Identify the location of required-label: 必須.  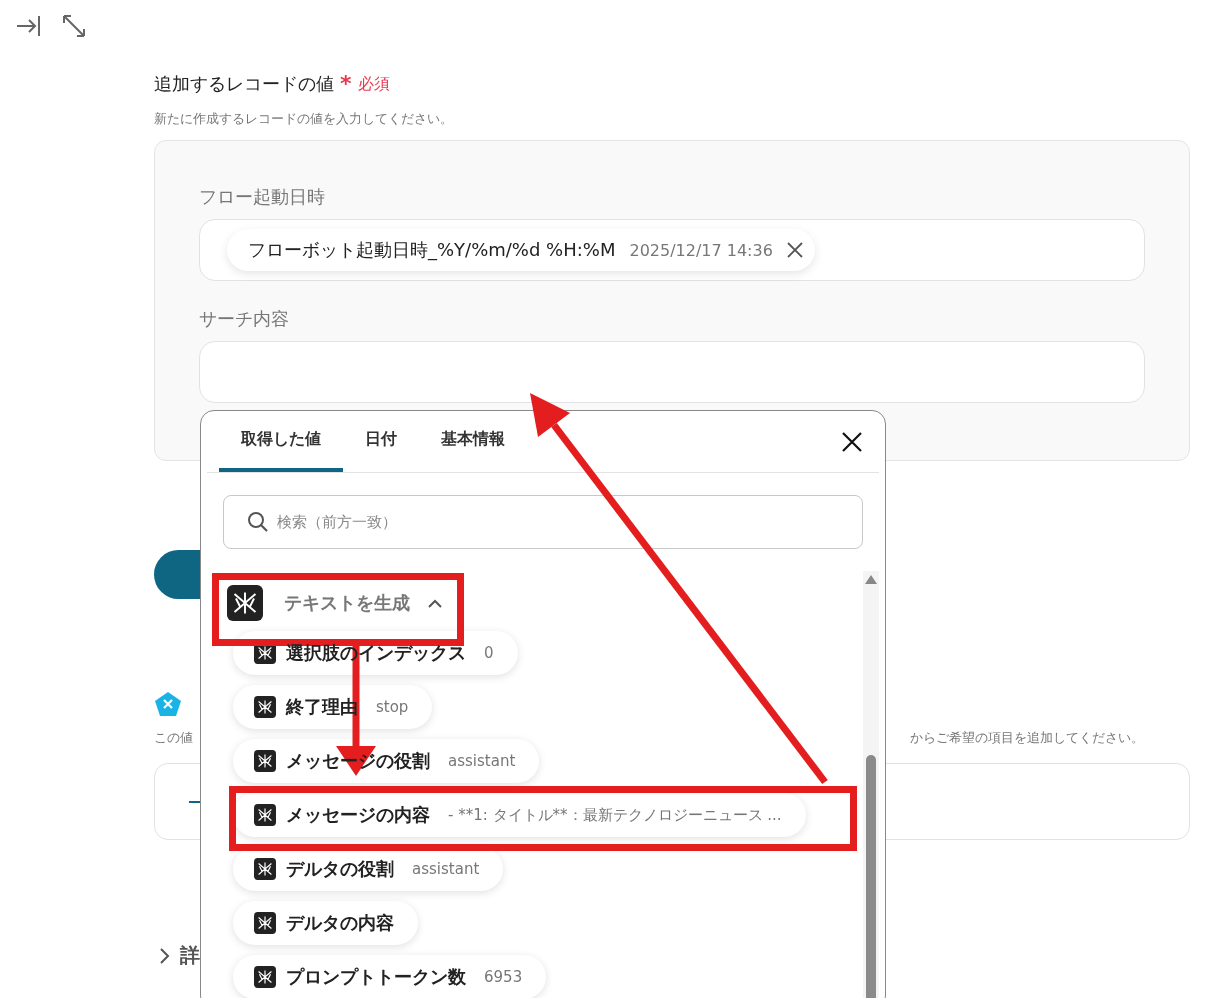
(373, 84).